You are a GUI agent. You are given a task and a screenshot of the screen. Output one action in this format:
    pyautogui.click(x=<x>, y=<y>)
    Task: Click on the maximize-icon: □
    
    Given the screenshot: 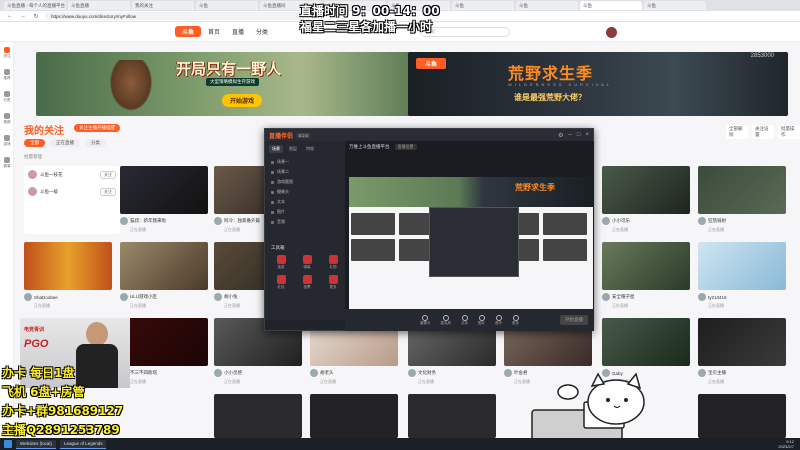 What is the action you would take?
    pyautogui.click(x=579, y=135)
    